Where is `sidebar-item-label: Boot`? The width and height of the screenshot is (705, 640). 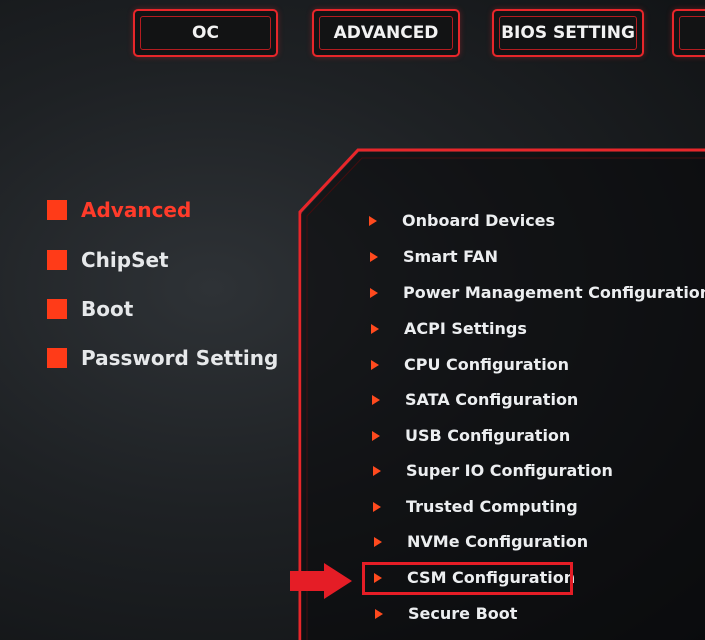 sidebar-item-label: Boot is located at coordinates (107, 309).